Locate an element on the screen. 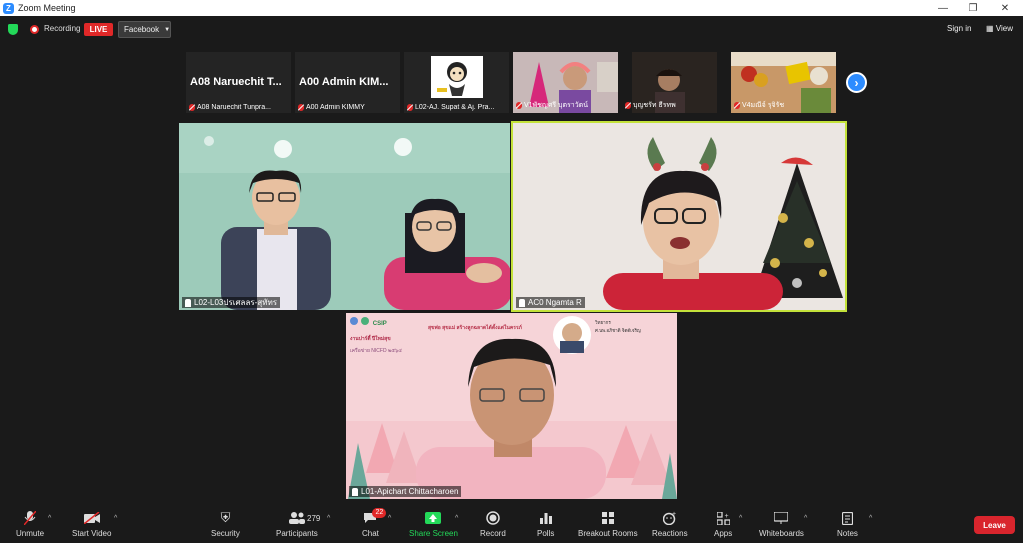 This screenshot has height=543, width=1023. security-button: ⛨ Security is located at coordinates (225, 524).